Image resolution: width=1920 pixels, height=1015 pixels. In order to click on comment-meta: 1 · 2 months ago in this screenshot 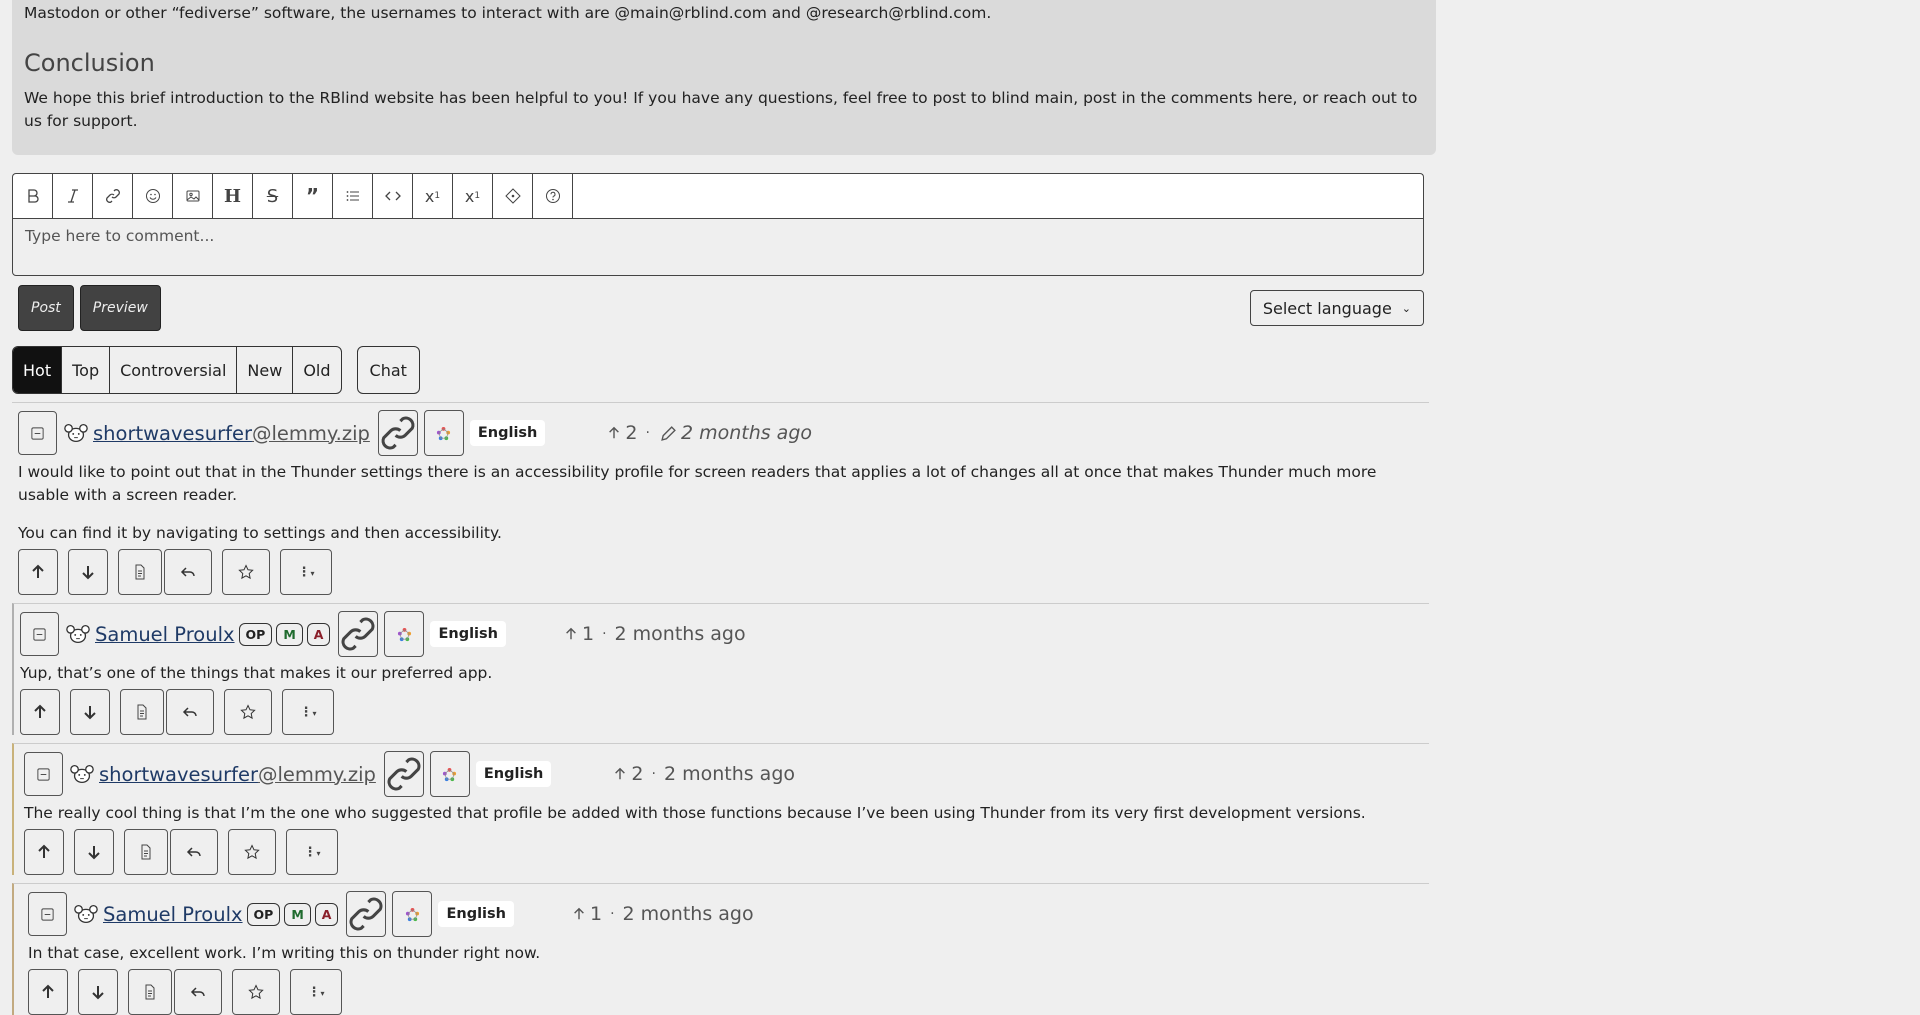, I will do `click(655, 634)`.